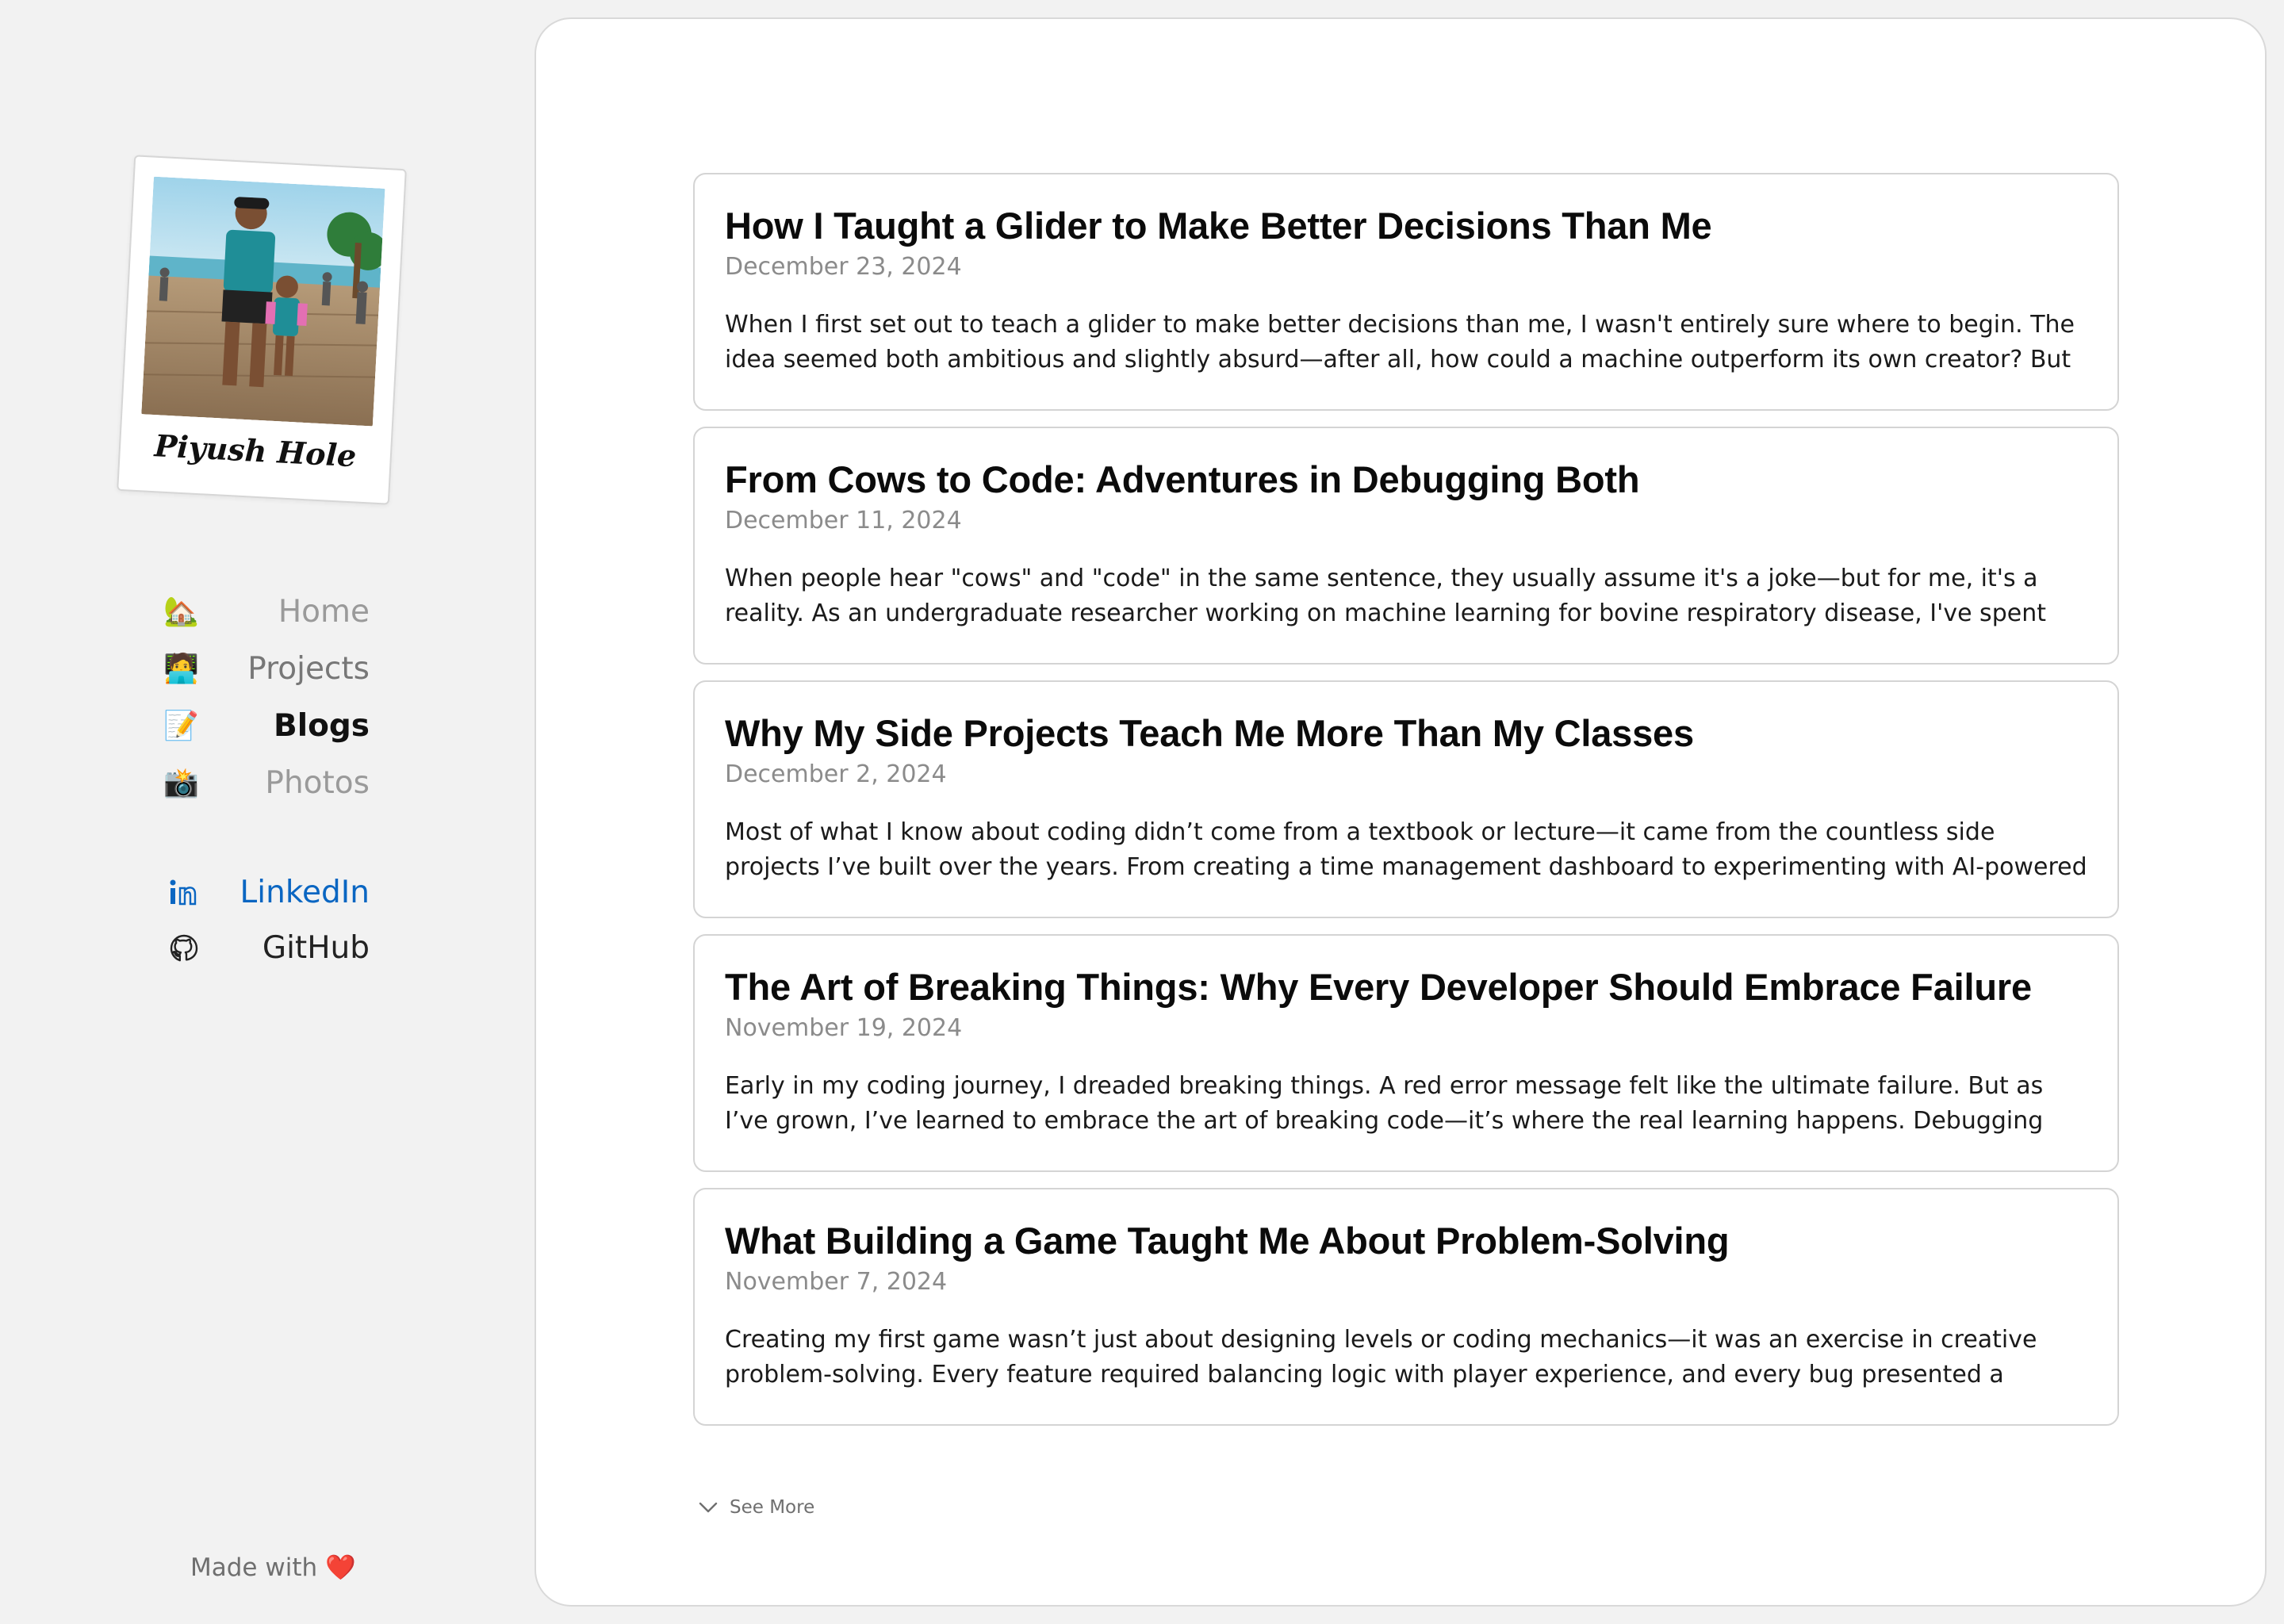 The height and width of the screenshot is (1624, 2284). Describe the element at coordinates (264, 725) in the screenshot. I see `nav-item-blogs: 📝 Blogs` at that location.